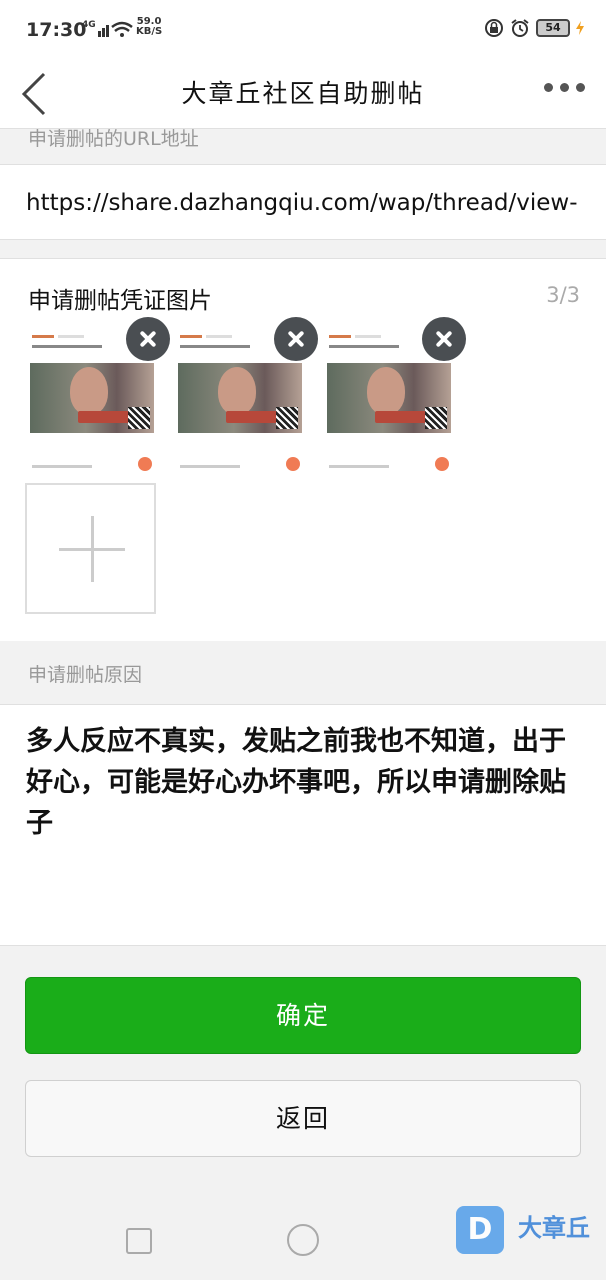 The height and width of the screenshot is (1280, 606). I want to click on network-speed: 59.0 KB/S, so click(149, 27).